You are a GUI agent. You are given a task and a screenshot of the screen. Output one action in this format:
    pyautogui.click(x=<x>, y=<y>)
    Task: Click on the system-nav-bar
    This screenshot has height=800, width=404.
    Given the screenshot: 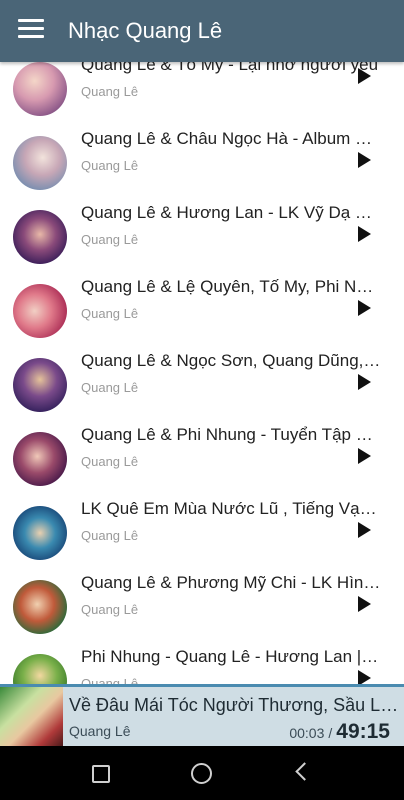 What is the action you would take?
    pyautogui.click(x=202, y=773)
    